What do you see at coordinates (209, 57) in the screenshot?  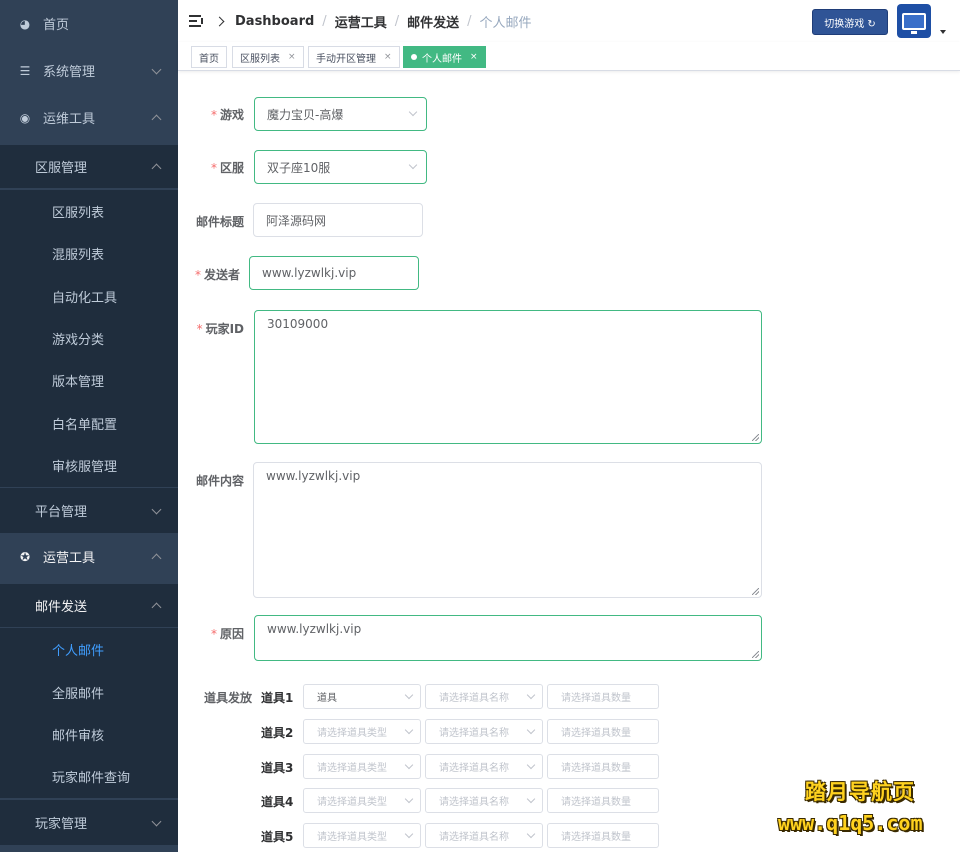 I see `tag-home: 首页` at bounding box center [209, 57].